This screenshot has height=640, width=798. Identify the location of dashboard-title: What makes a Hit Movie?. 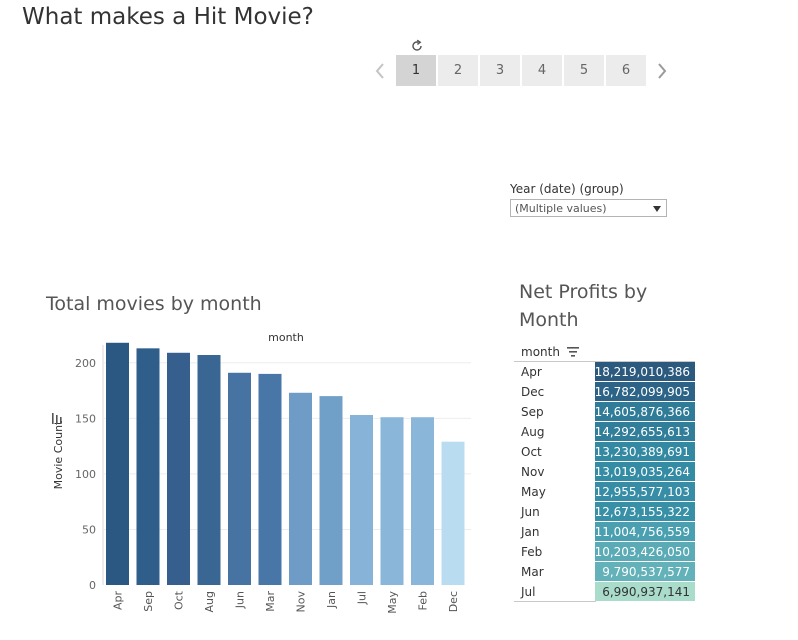
(168, 17).